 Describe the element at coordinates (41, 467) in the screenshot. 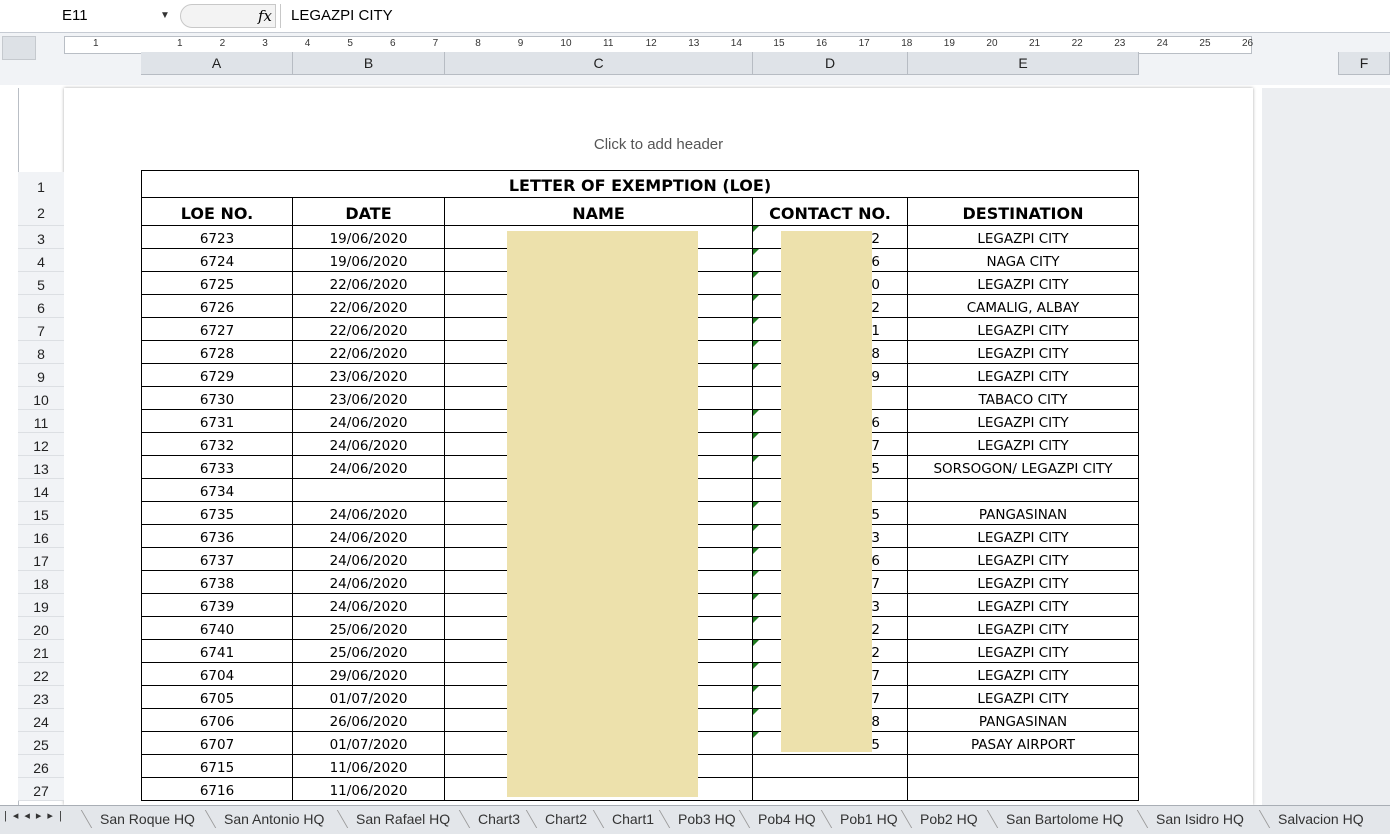

I see `row-header-13: 13` at that location.